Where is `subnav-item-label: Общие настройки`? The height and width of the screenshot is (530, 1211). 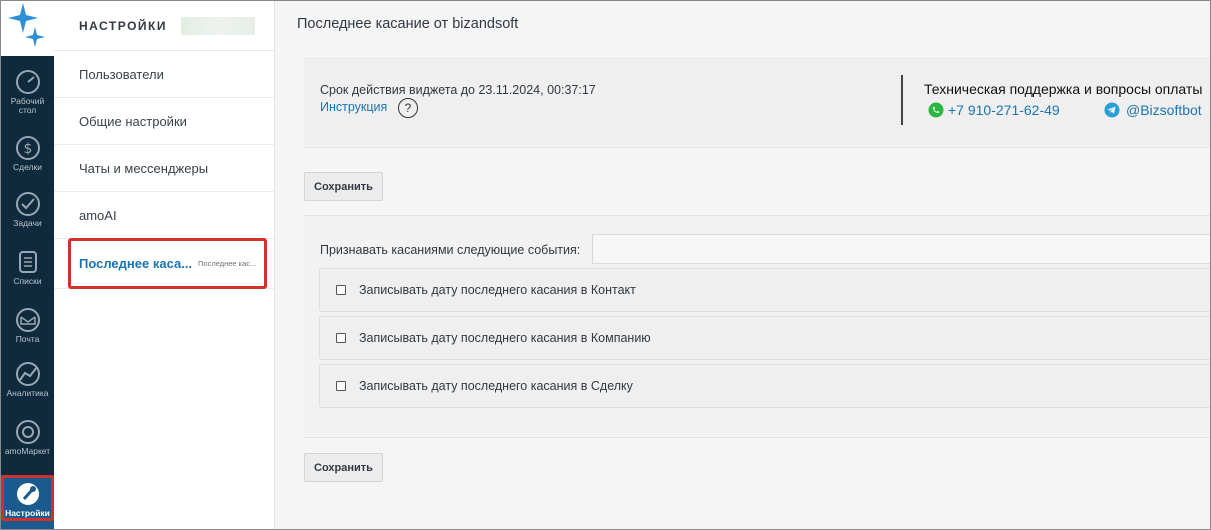
subnav-item-label: Общие настройки is located at coordinates (133, 121).